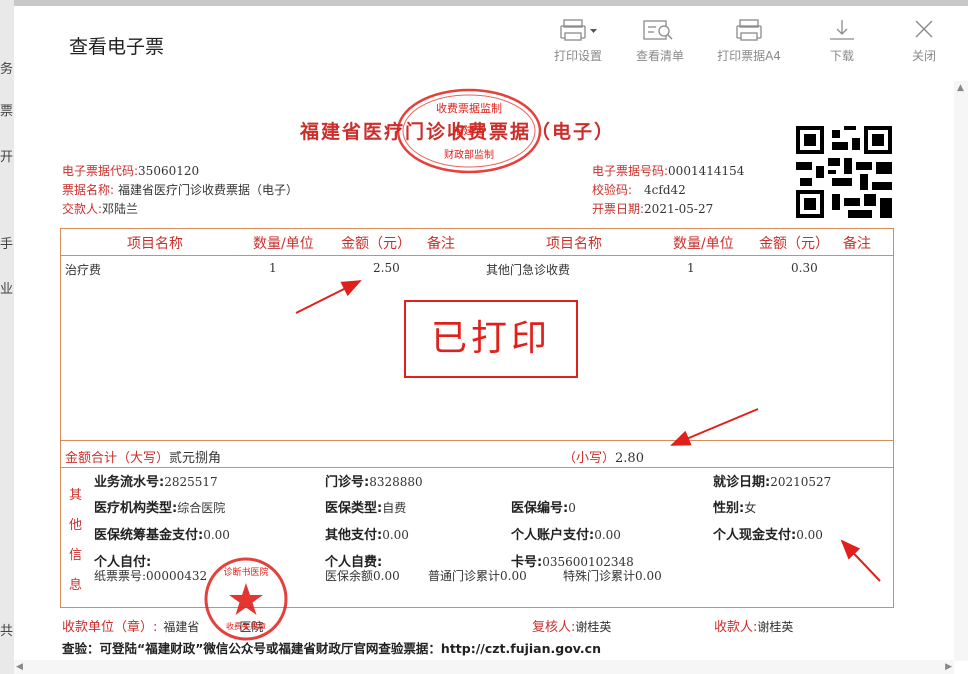  Describe the element at coordinates (578, 30) in the screenshot. I see `printer-settings-icon` at that location.